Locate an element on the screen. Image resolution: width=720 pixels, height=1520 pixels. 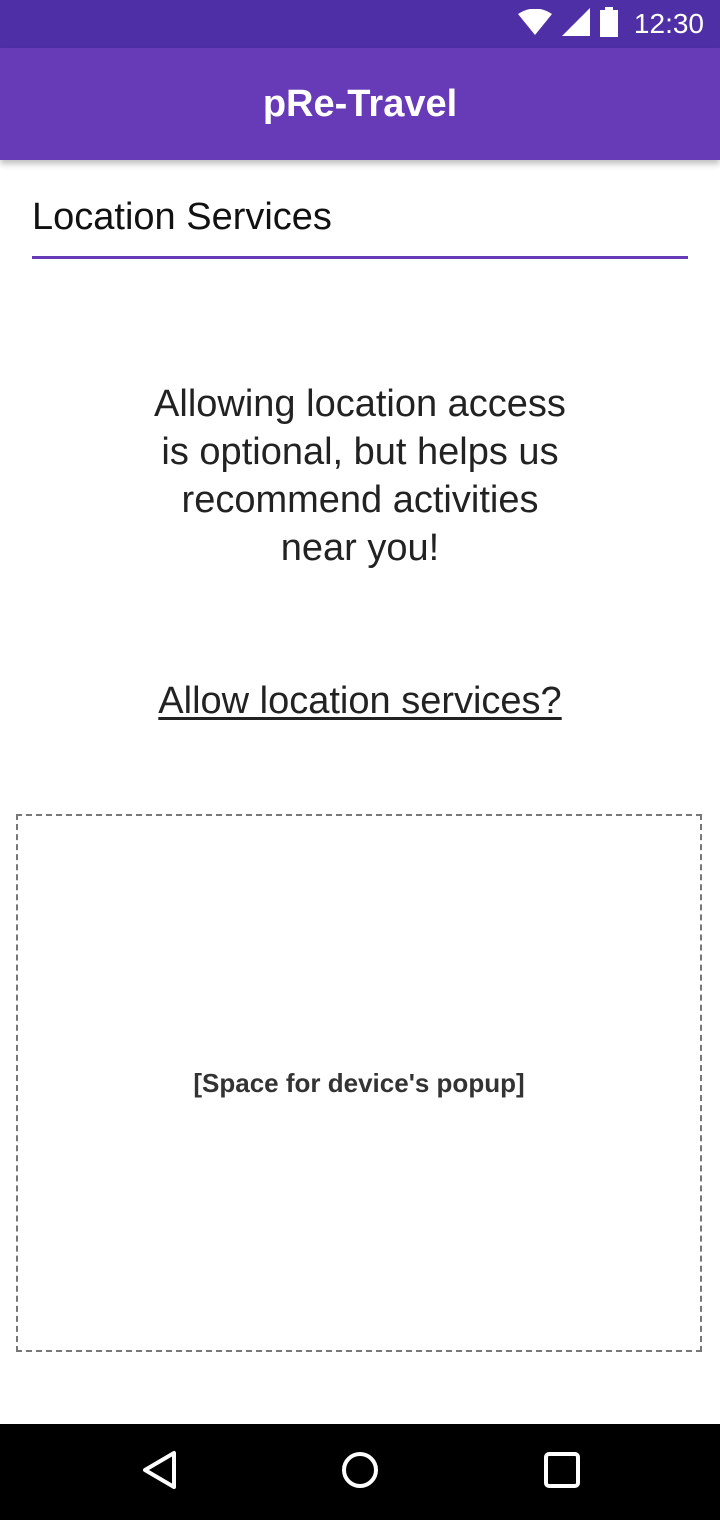
popup-placeholder-label: [Space for device's popup] is located at coordinates (359, 1082).